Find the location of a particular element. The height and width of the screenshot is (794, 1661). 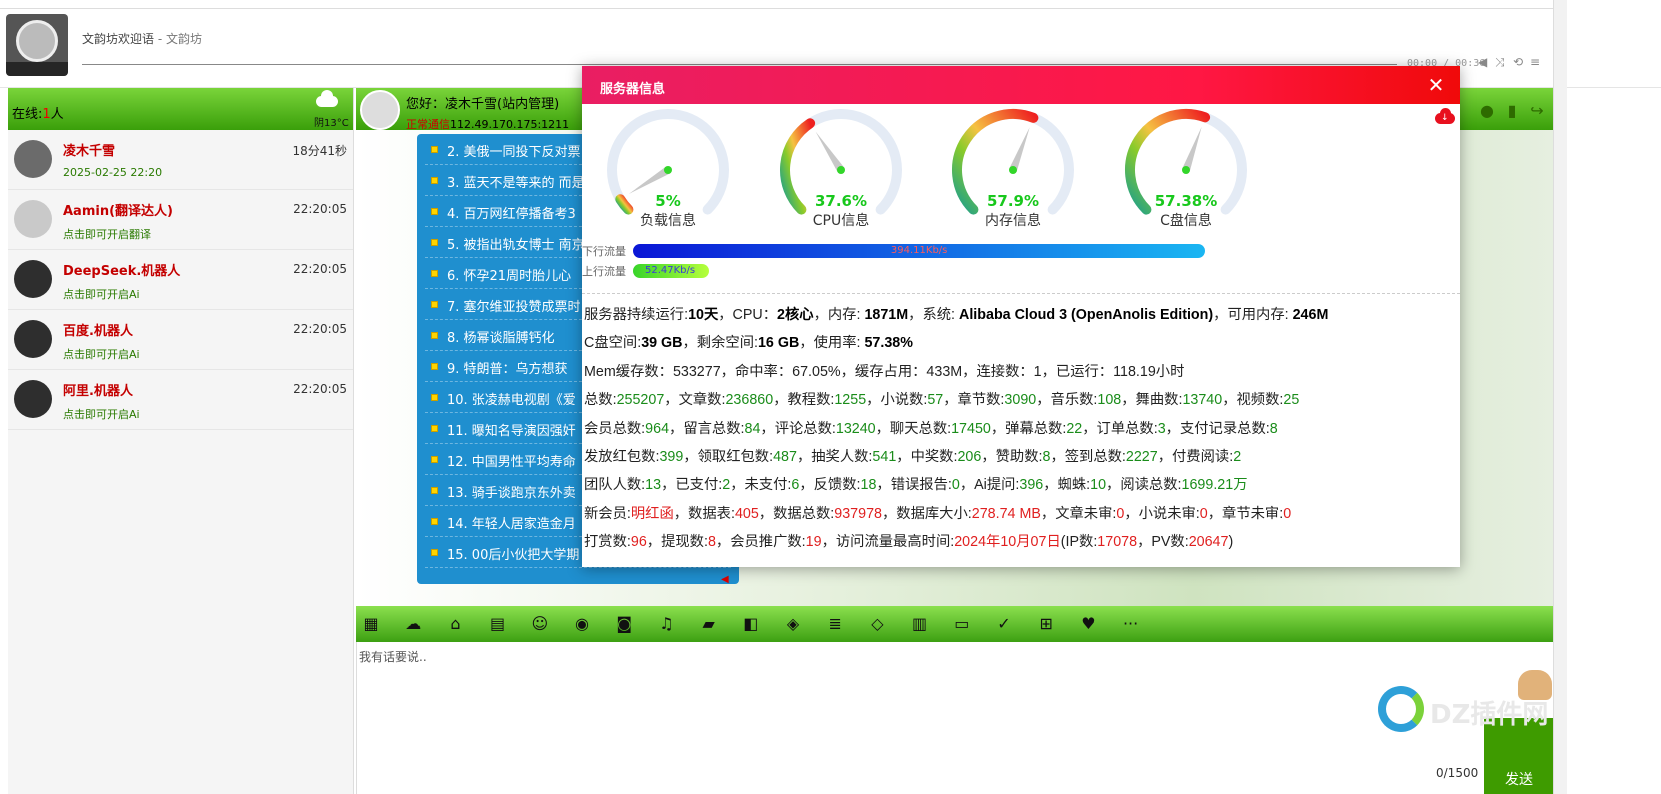

user-name: 百度.机器人 is located at coordinates (98, 329).